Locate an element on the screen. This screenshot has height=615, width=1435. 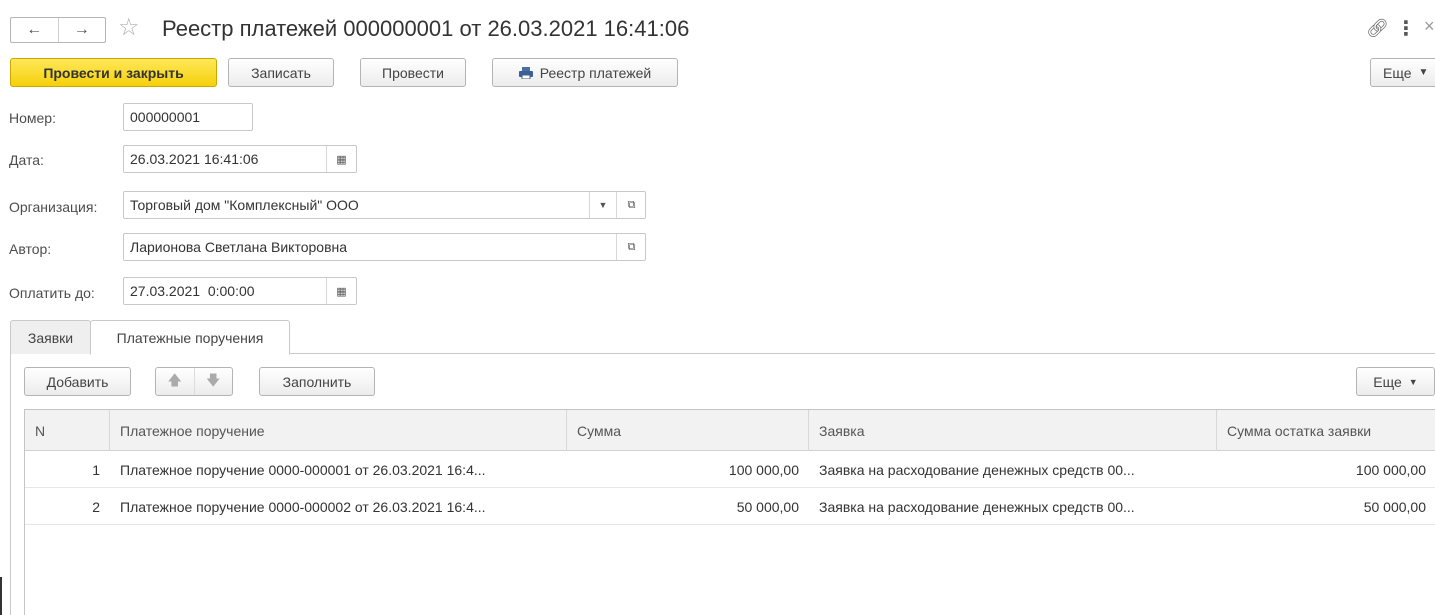
pay-until-field: 27.03.2021 0:00:00 ▦ is located at coordinates (240, 291).